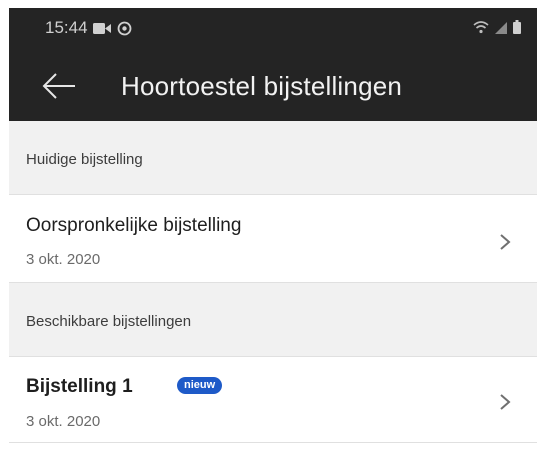 The height and width of the screenshot is (461, 537). What do you see at coordinates (109, 321) in the screenshot?
I see `section-header-label: Beschikbare bijstellingen` at bounding box center [109, 321].